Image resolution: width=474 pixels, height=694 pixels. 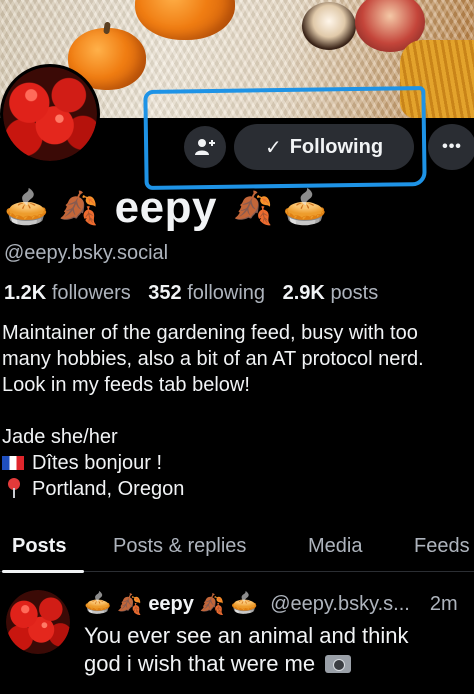 I want to click on display-name: eepy, so click(x=165, y=207).